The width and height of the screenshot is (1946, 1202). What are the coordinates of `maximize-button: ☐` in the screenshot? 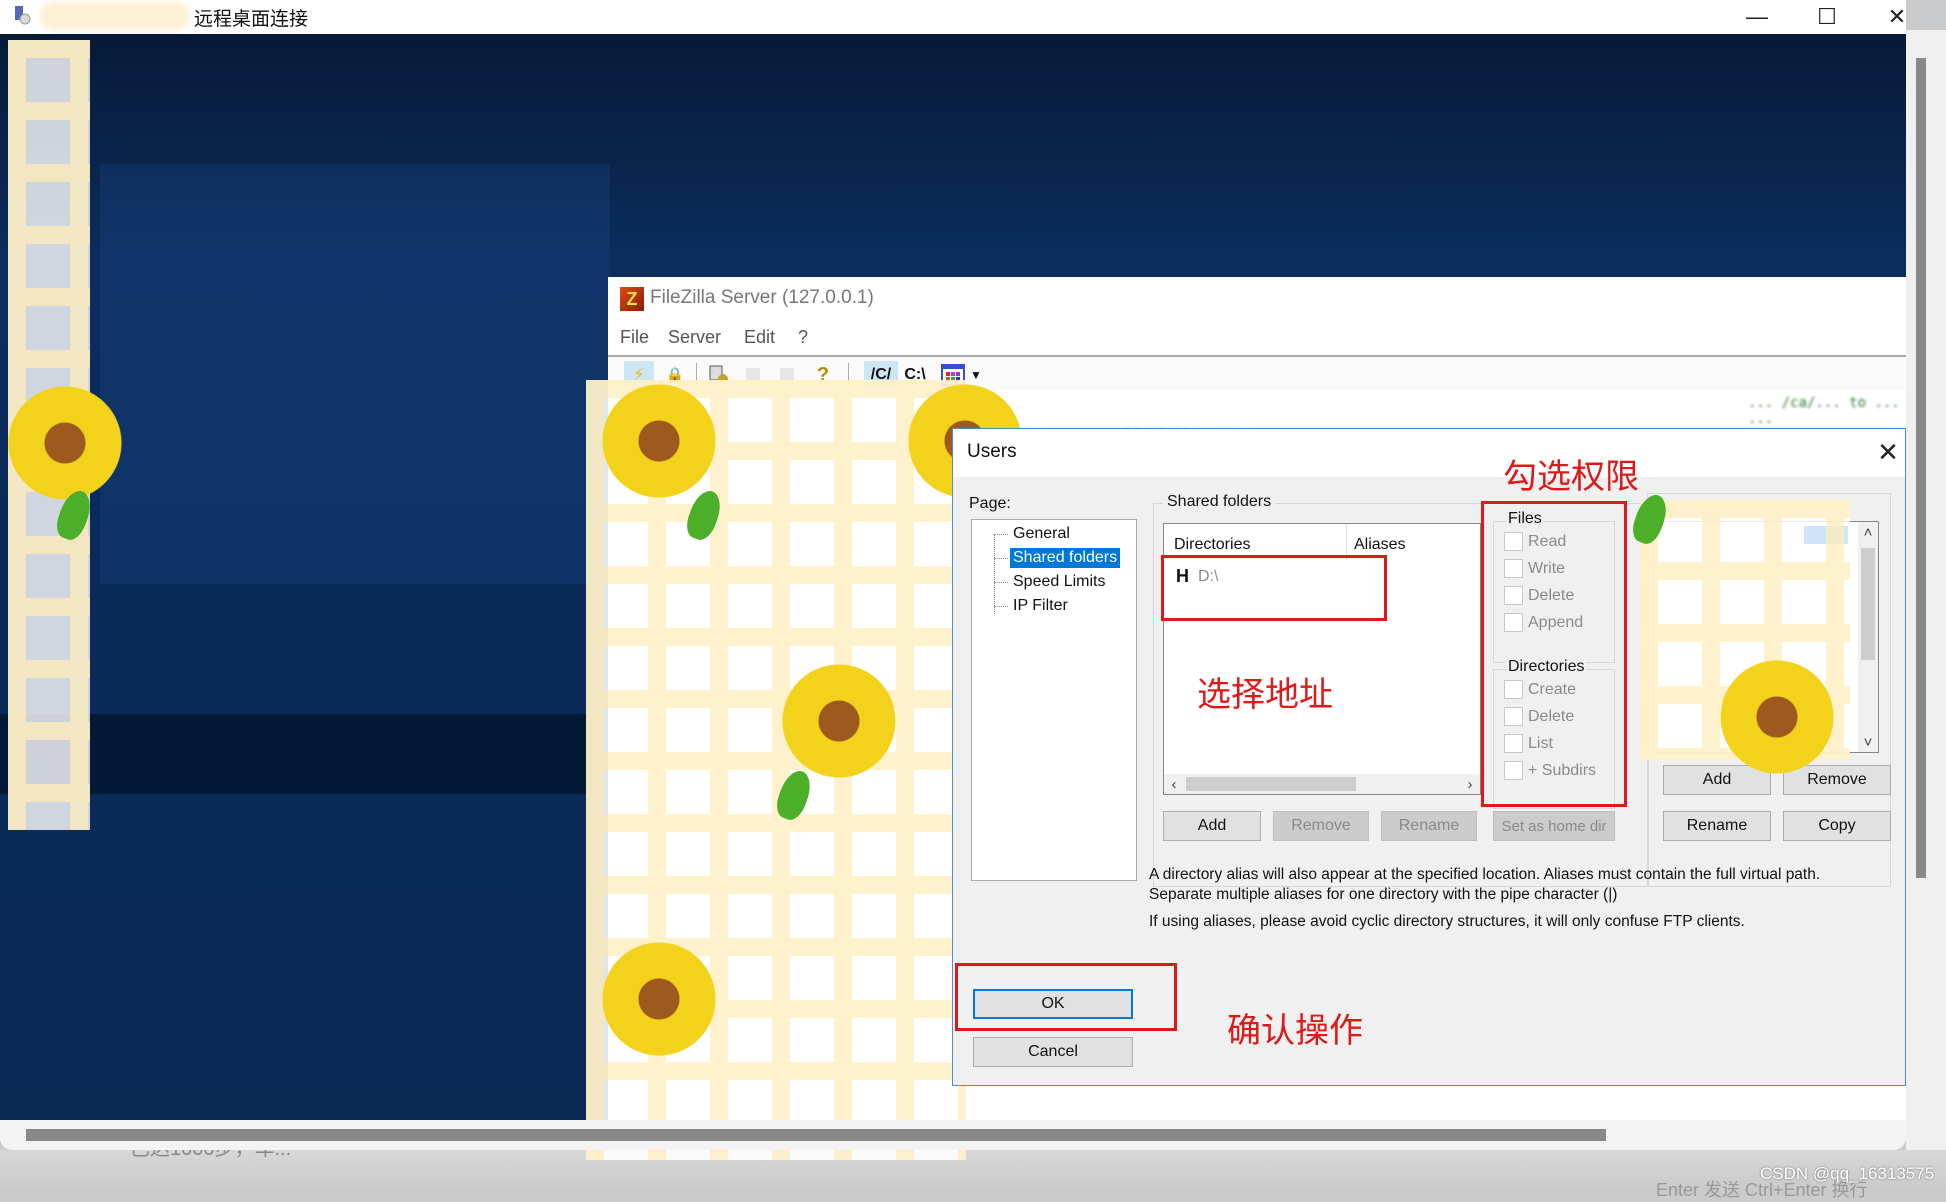 It's located at (1827, 17).